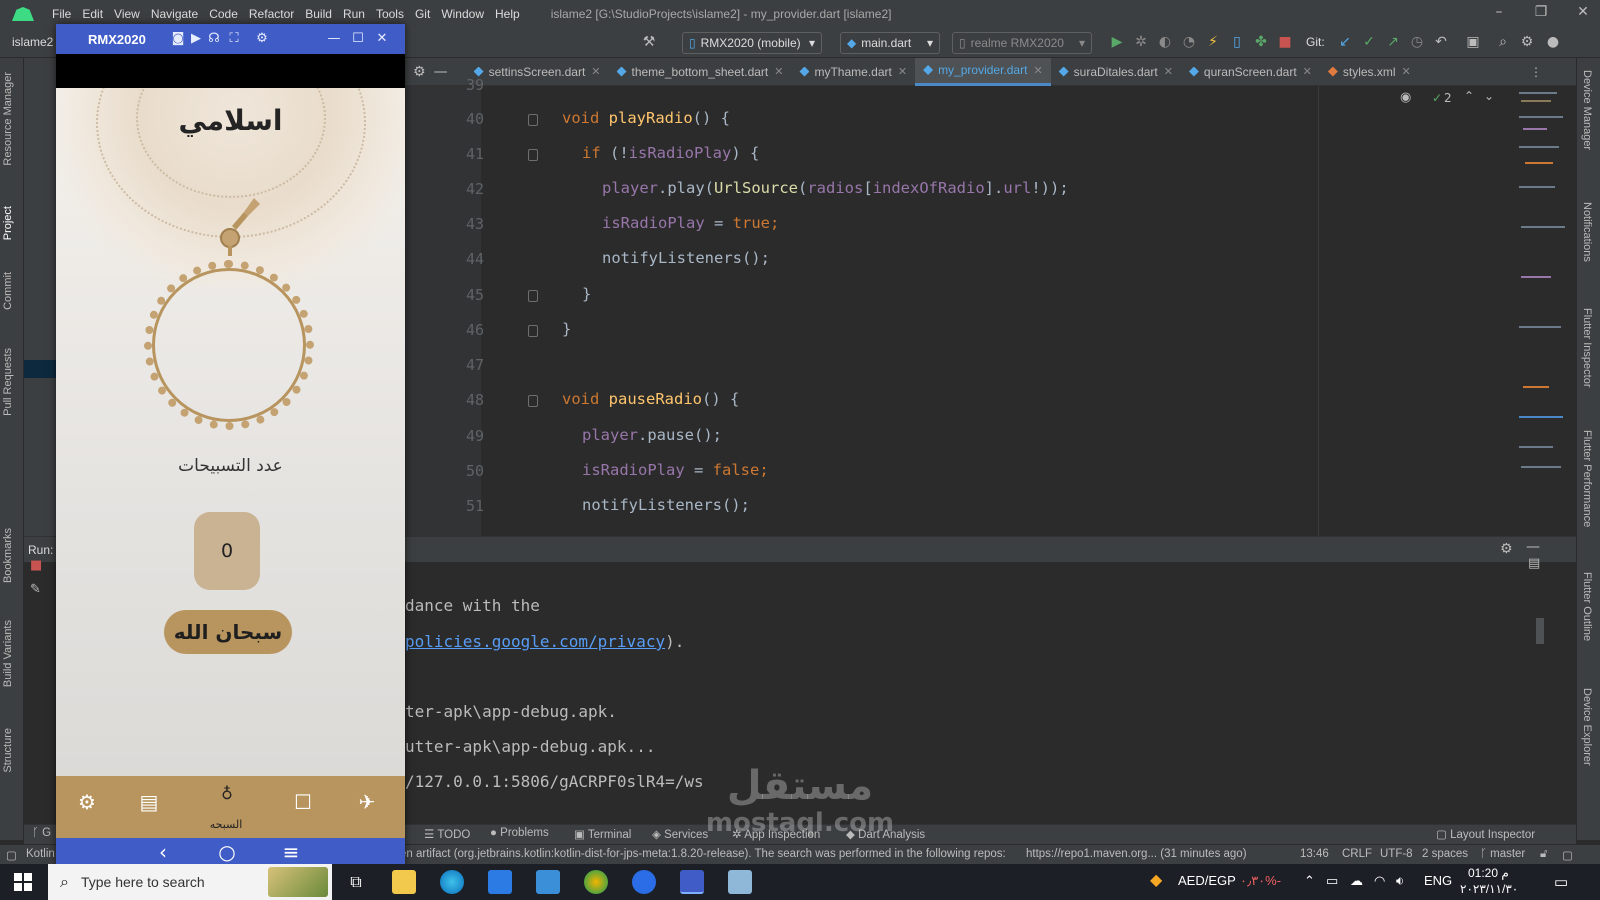 The width and height of the screenshot is (1600, 900). Describe the element at coordinates (8, 223) in the screenshot. I see `tool-project: Project` at that location.